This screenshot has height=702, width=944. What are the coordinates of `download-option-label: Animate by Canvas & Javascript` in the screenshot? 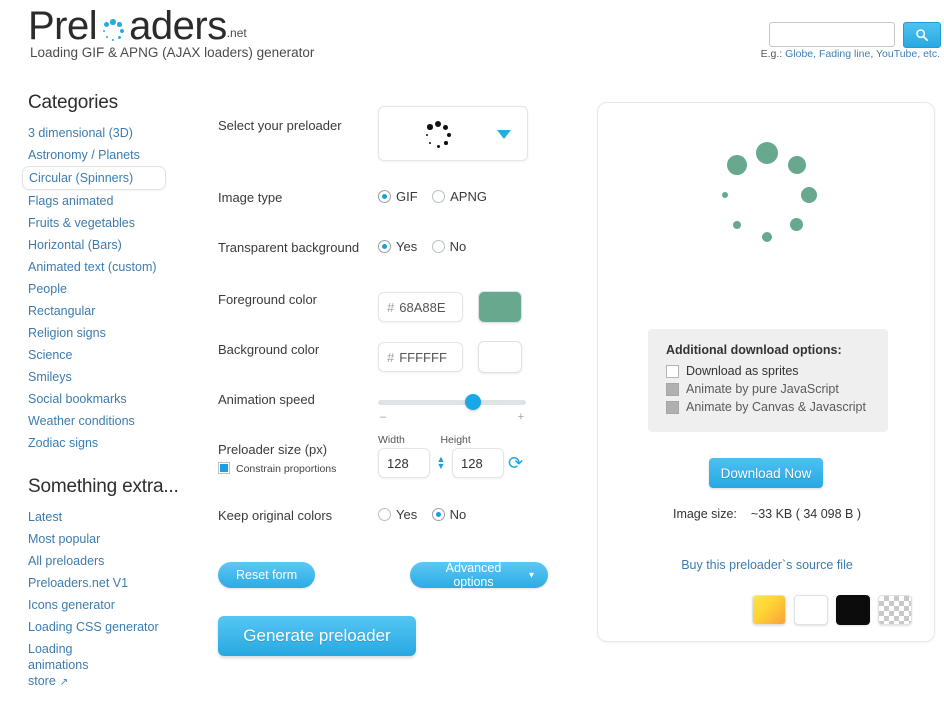 It's located at (776, 407).